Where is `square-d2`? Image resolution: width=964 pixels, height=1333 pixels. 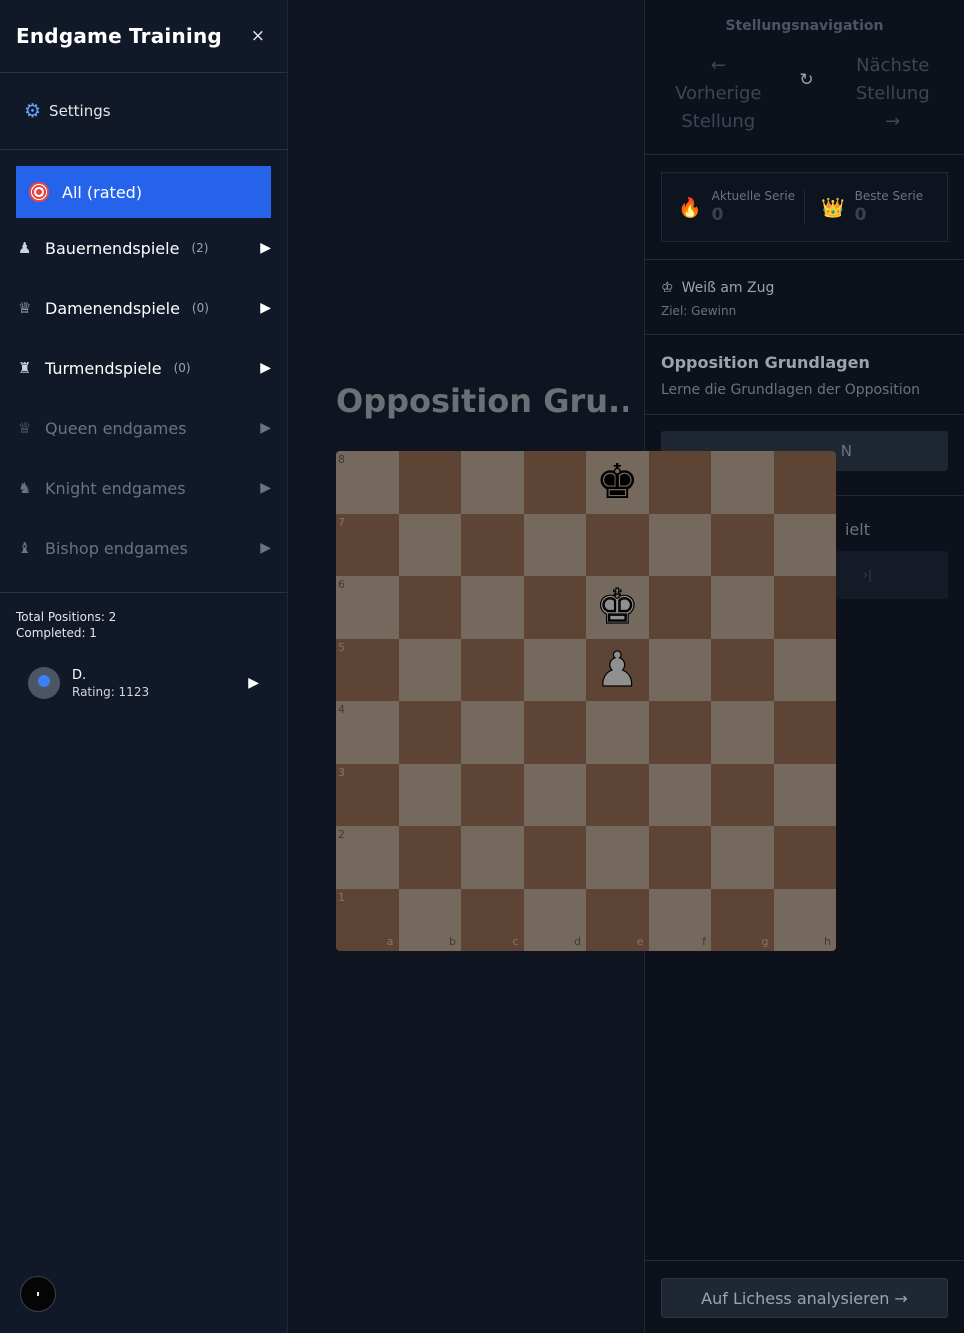 square-d2 is located at coordinates (554, 857).